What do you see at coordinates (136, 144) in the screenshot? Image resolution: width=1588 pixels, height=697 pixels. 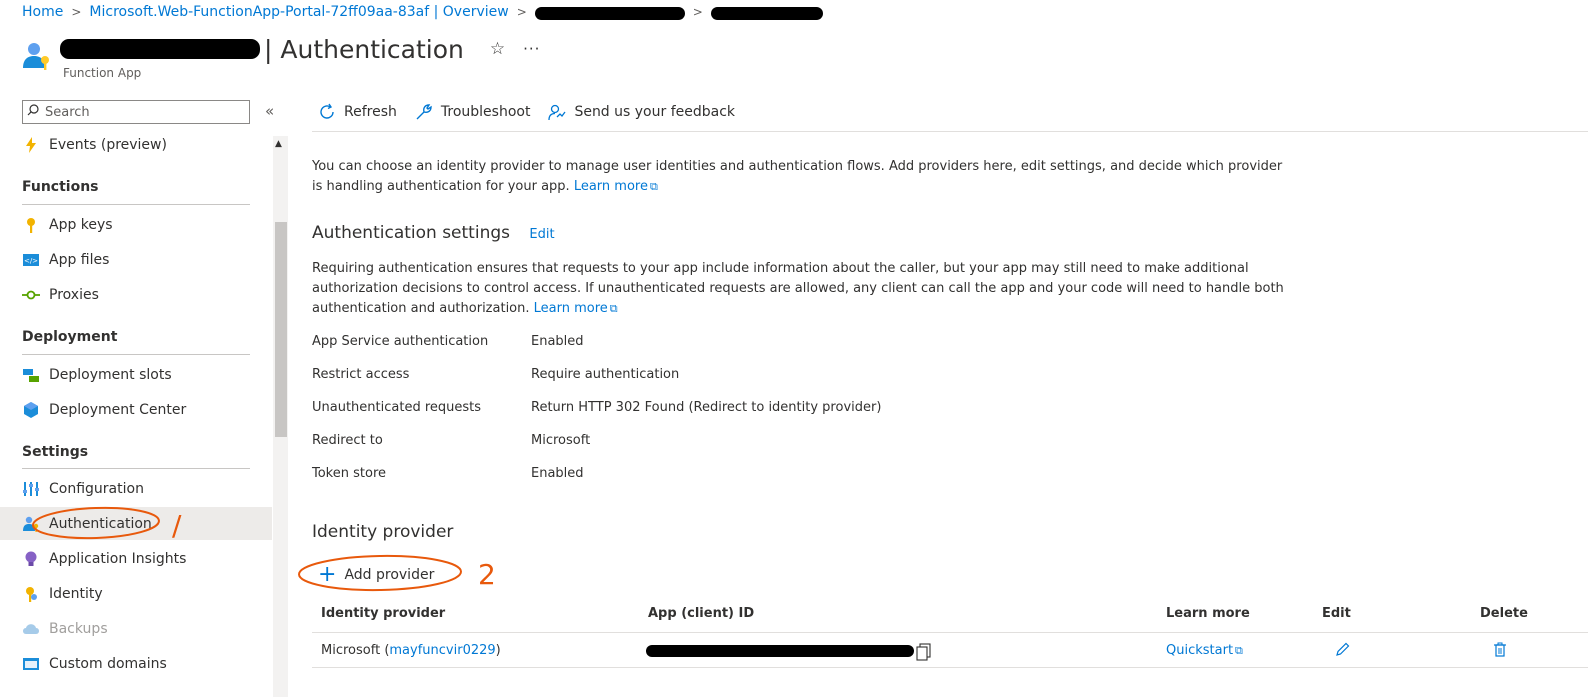 I see `sidebar-item-events: Events (preview)` at bounding box center [136, 144].